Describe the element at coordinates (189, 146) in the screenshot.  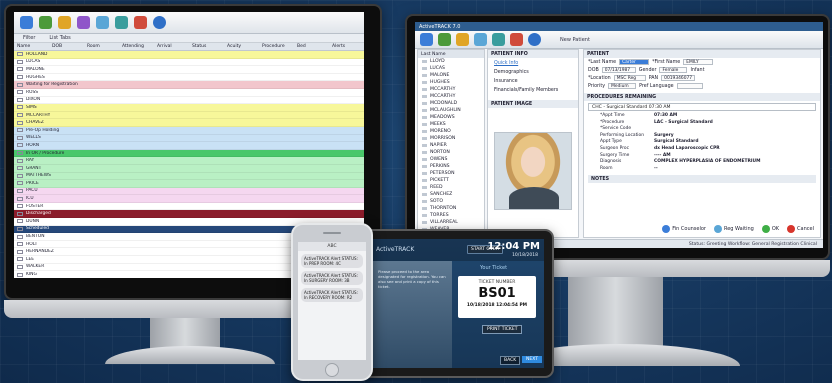
I see `table-row: HORN` at that location.